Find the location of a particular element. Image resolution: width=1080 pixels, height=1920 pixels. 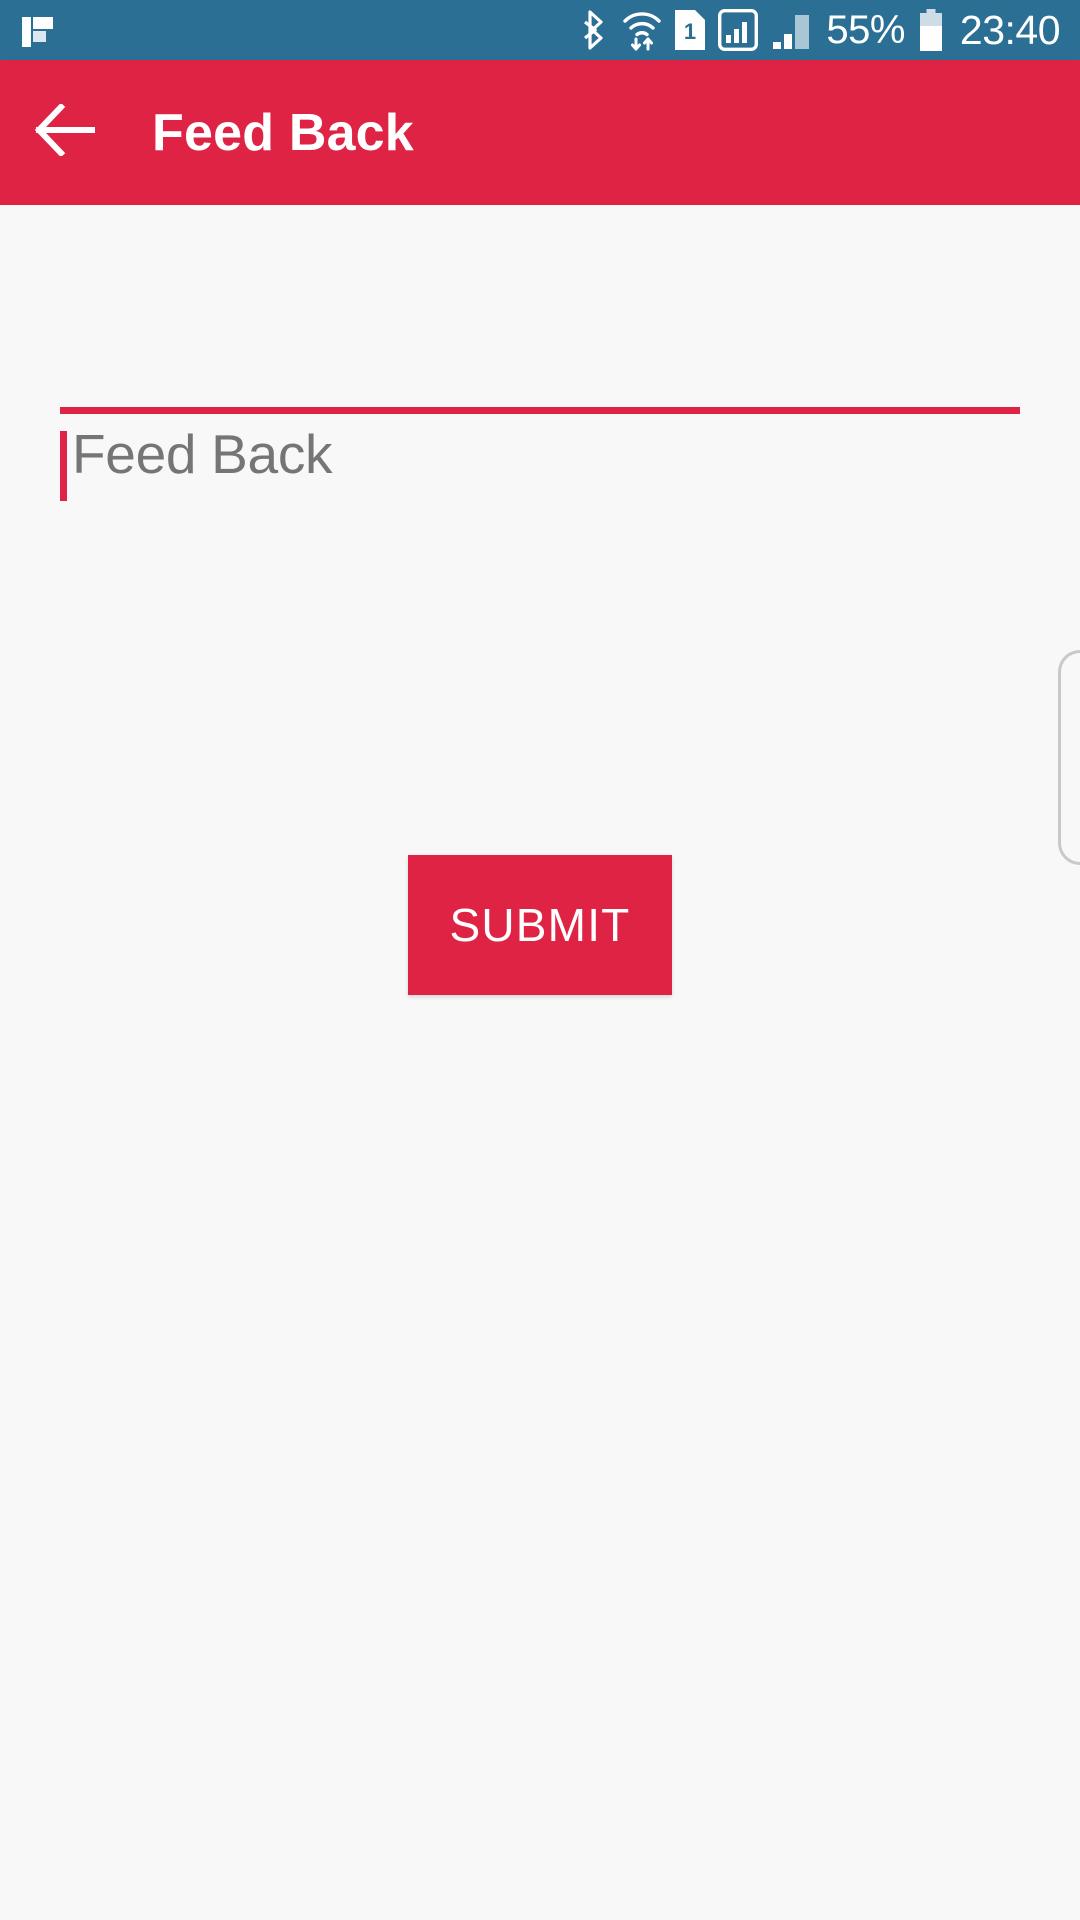

battery-percent-label: 55% is located at coordinates (865, 30).